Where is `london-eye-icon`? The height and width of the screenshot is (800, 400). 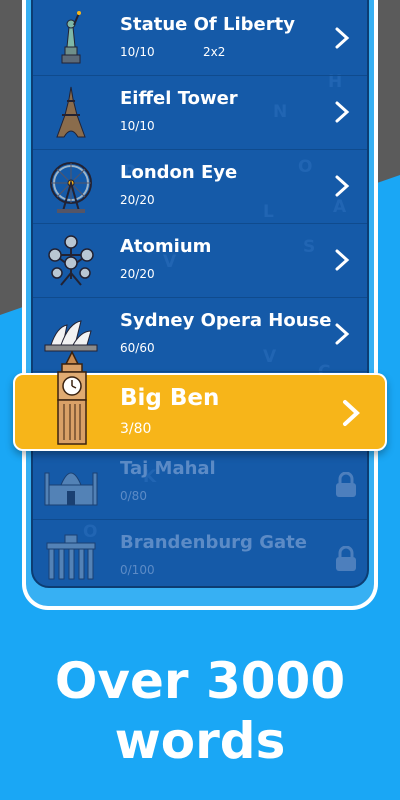 london-eye-icon is located at coordinates (71, 187).